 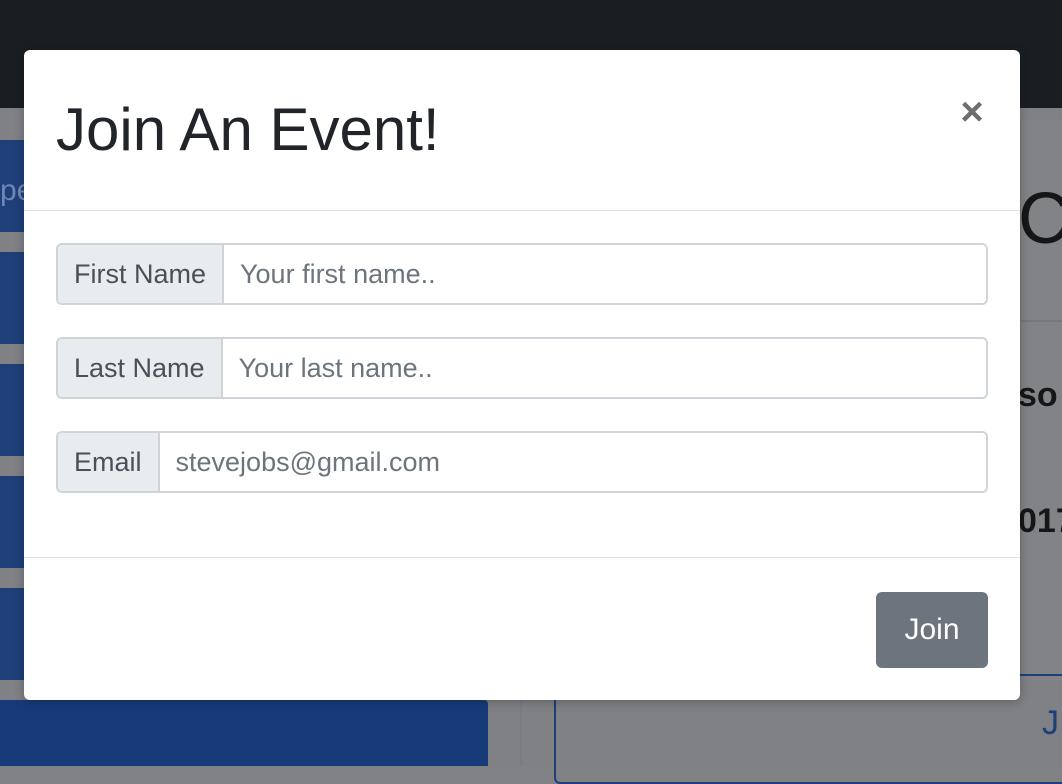 What do you see at coordinates (1041, 321) in the screenshot?
I see `background-card-divider` at bounding box center [1041, 321].